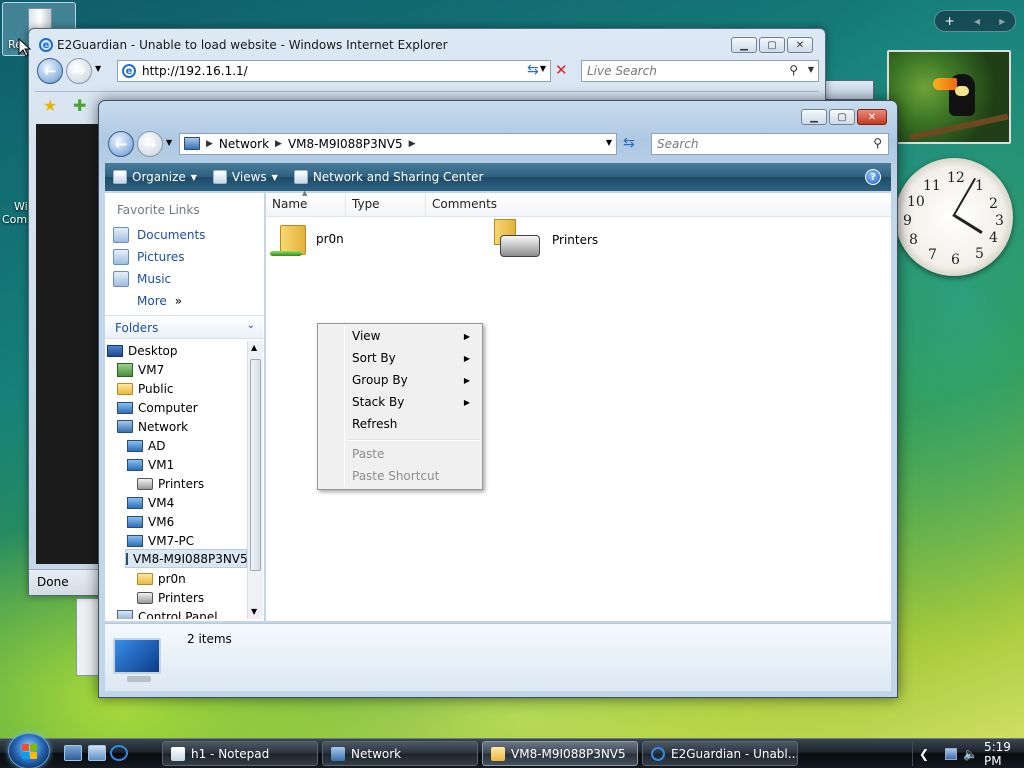 This screenshot has height=768, width=1024. Describe the element at coordinates (546, 240) in the screenshot. I see `file-item-printers: Printers` at that location.